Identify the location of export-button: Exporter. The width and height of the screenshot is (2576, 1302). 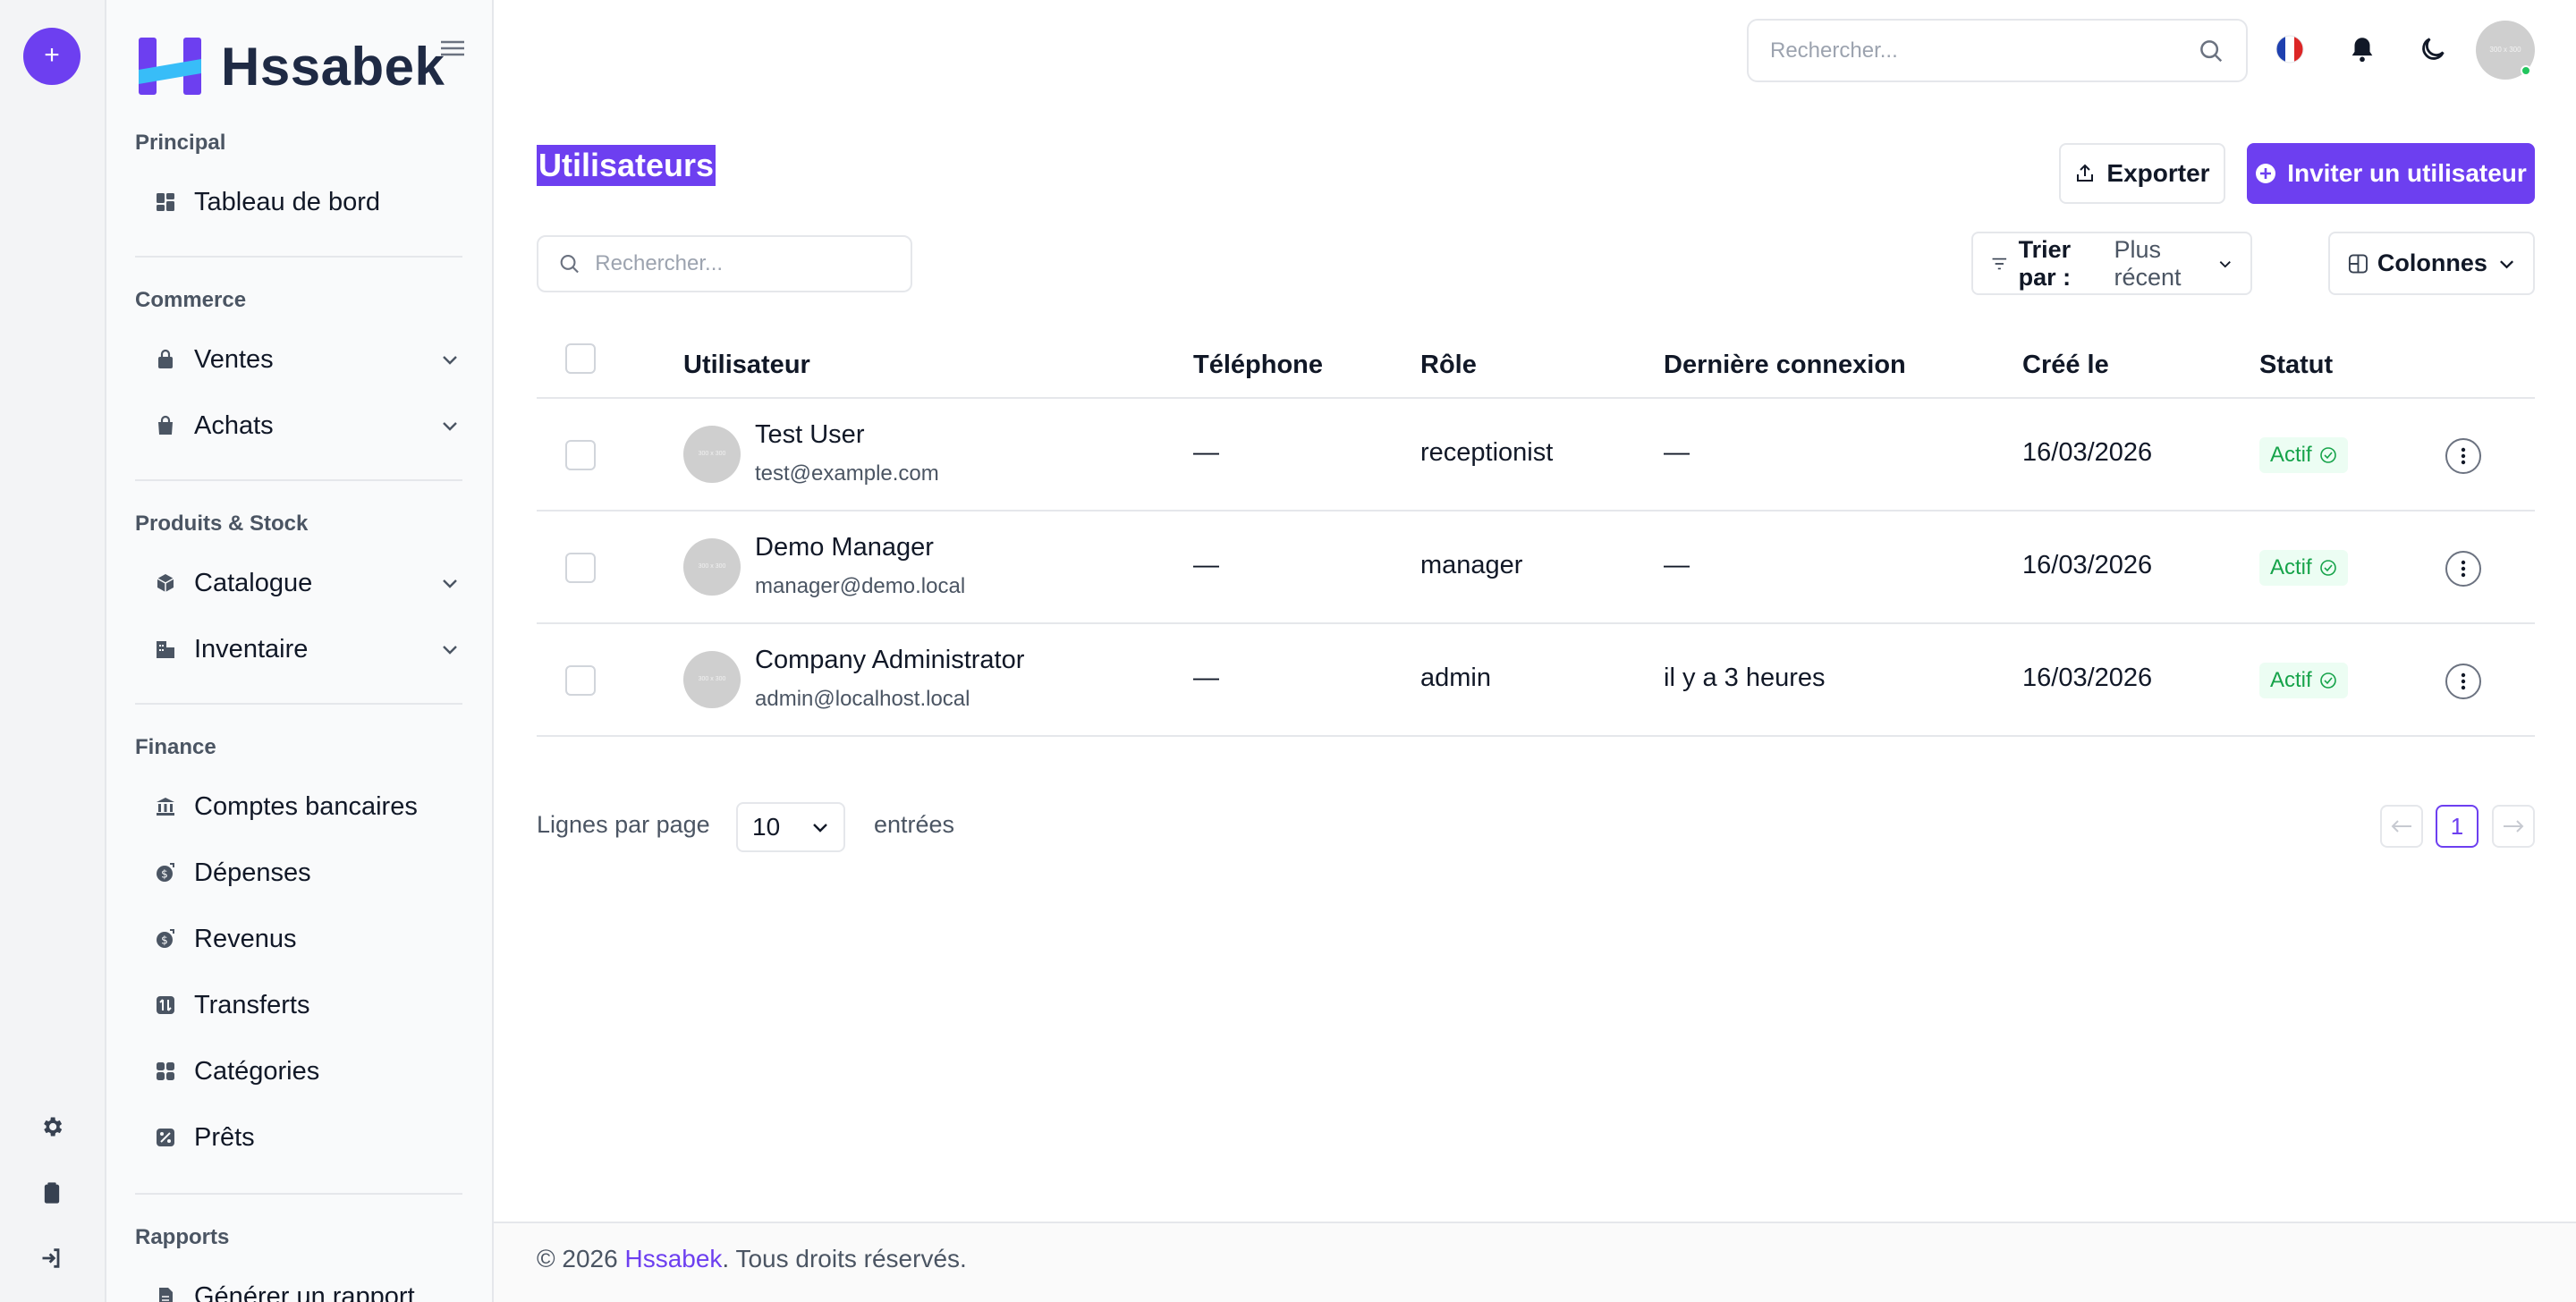
(2142, 173).